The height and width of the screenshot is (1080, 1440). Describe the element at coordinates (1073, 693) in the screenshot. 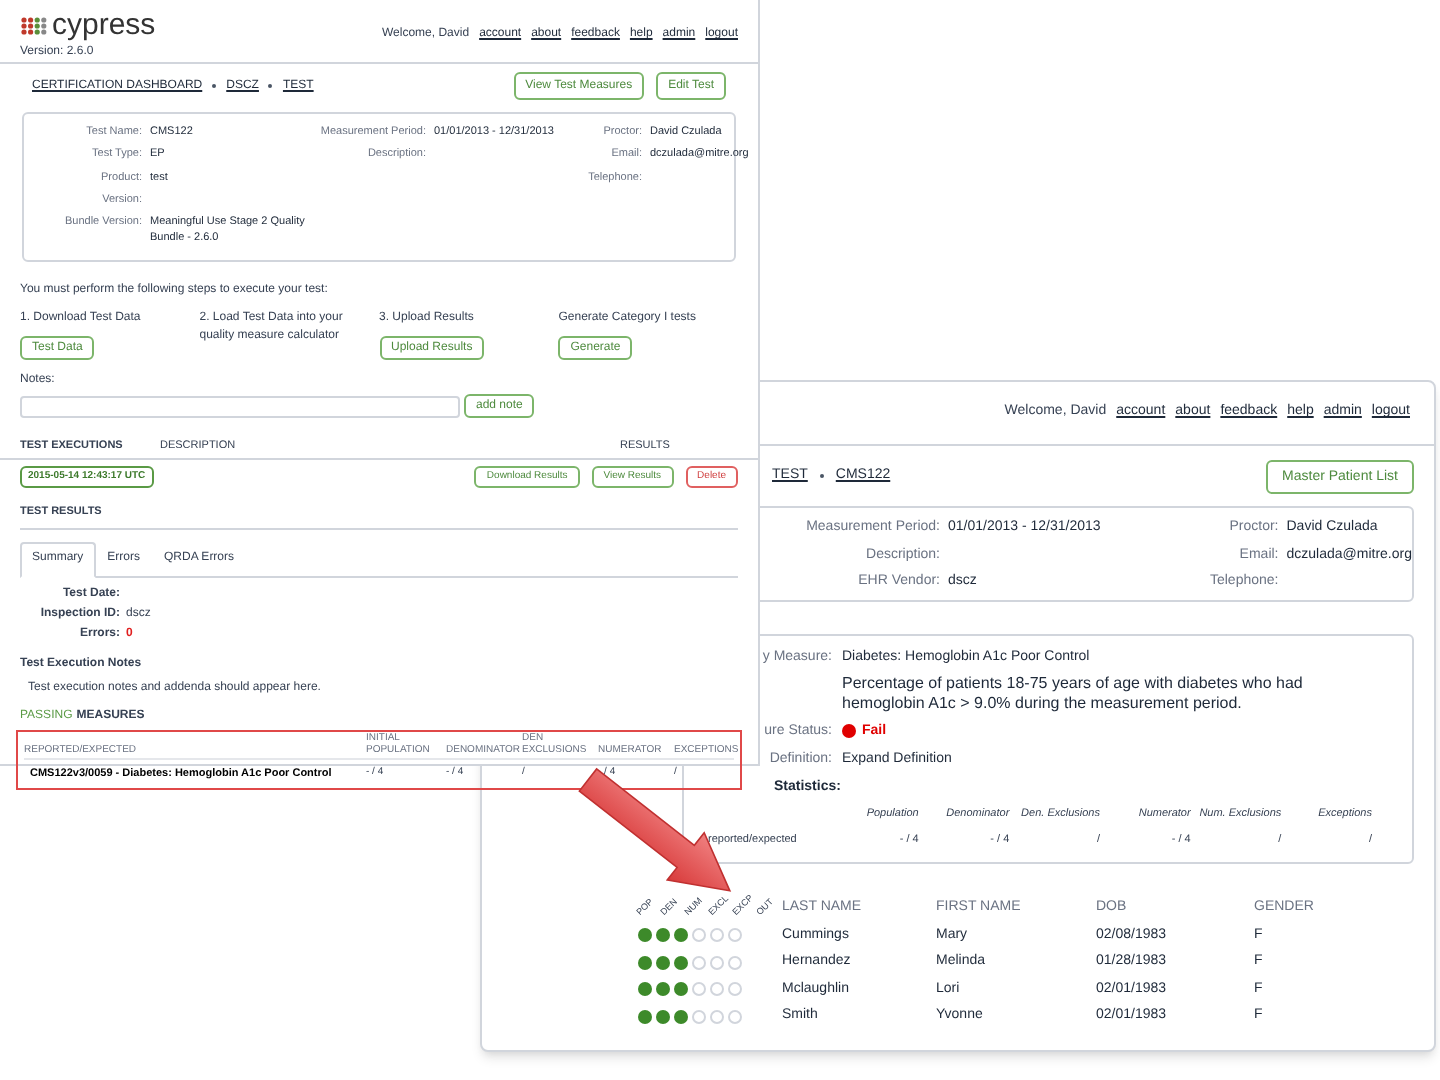

I see `measure-description: Percentage of patients 18-75 years of age with diabetes who had hemoglobin A1c > 9.0% during the measurement period.` at that location.